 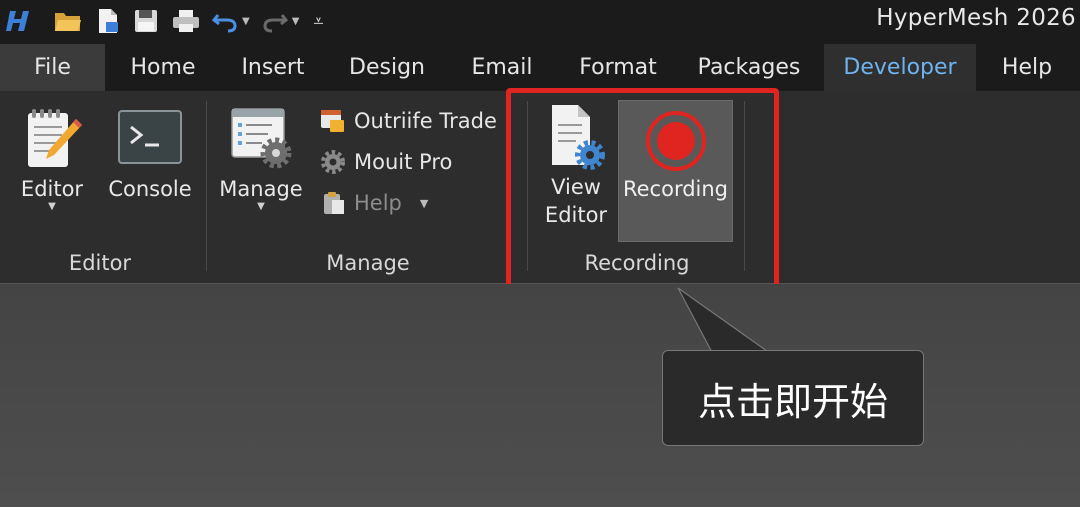 I want to click on tab-file: File, so click(x=52, y=67).